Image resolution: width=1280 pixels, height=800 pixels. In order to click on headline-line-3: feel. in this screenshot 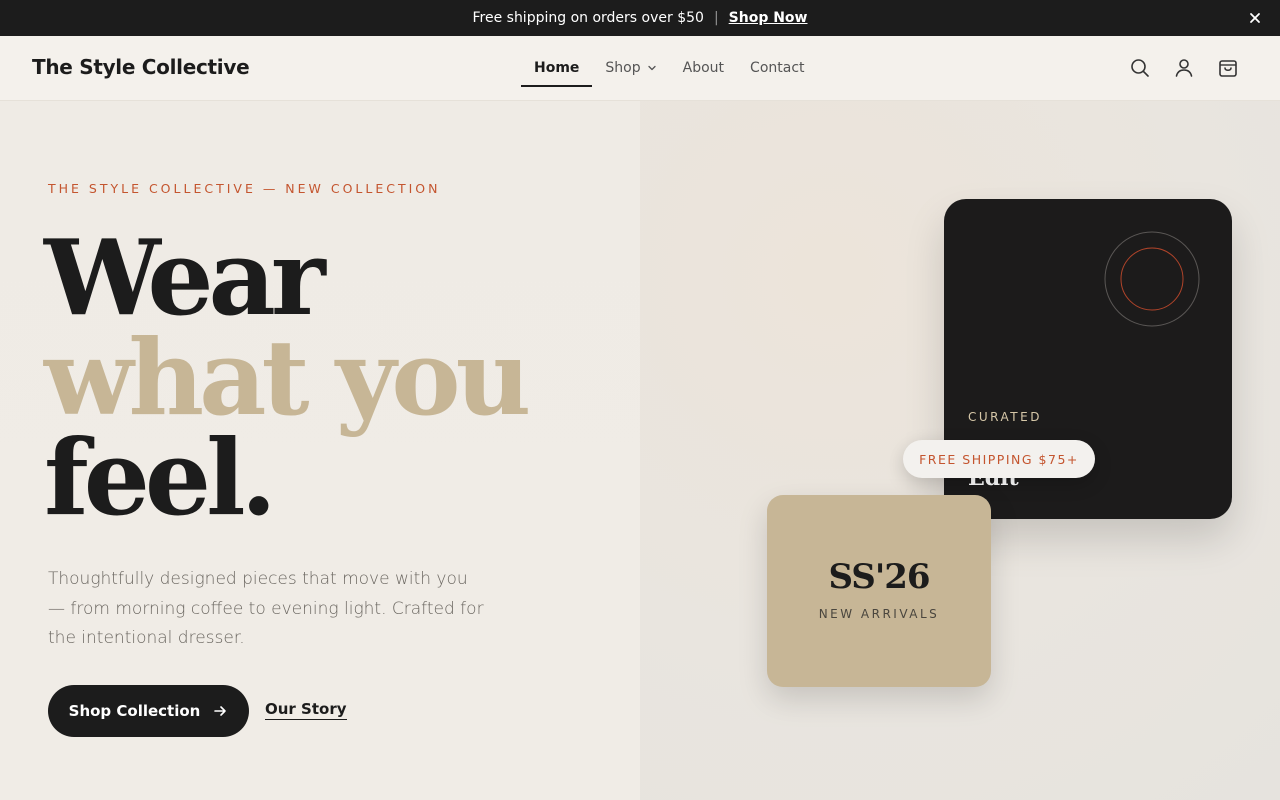, I will do `click(160, 477)`.